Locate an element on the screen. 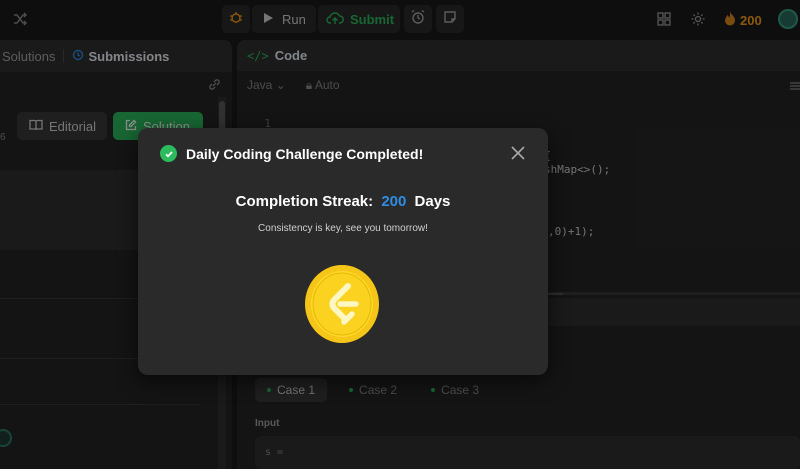 The height and width of the screenshot is (469, 800). modal-subtitle: Consistency is key, see you tomorrow! is located at coordinates (343, 228).